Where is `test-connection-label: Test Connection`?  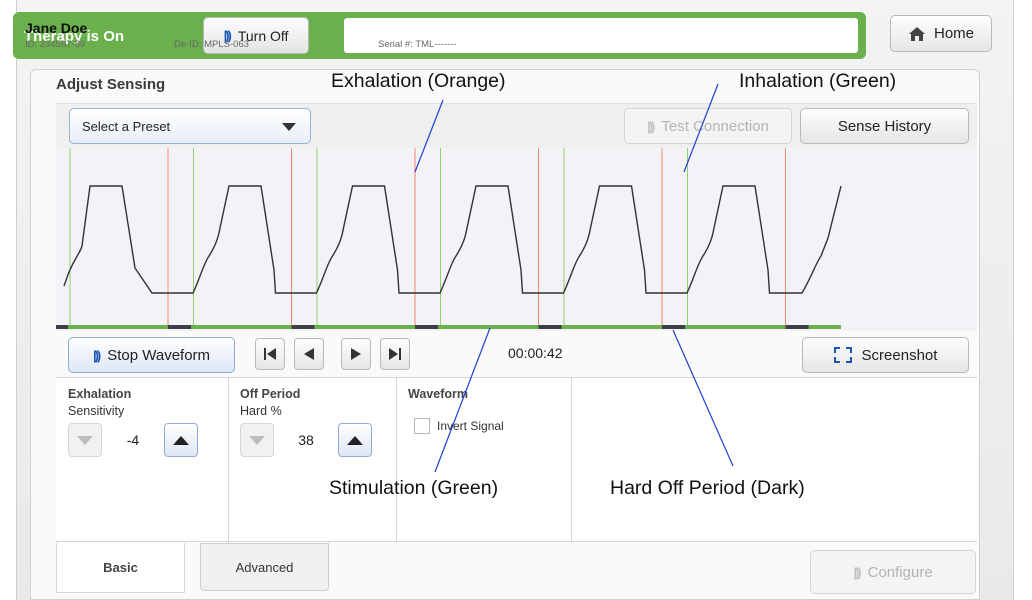 test-connection-label: Test Connection is located at coordinates (715, 126).